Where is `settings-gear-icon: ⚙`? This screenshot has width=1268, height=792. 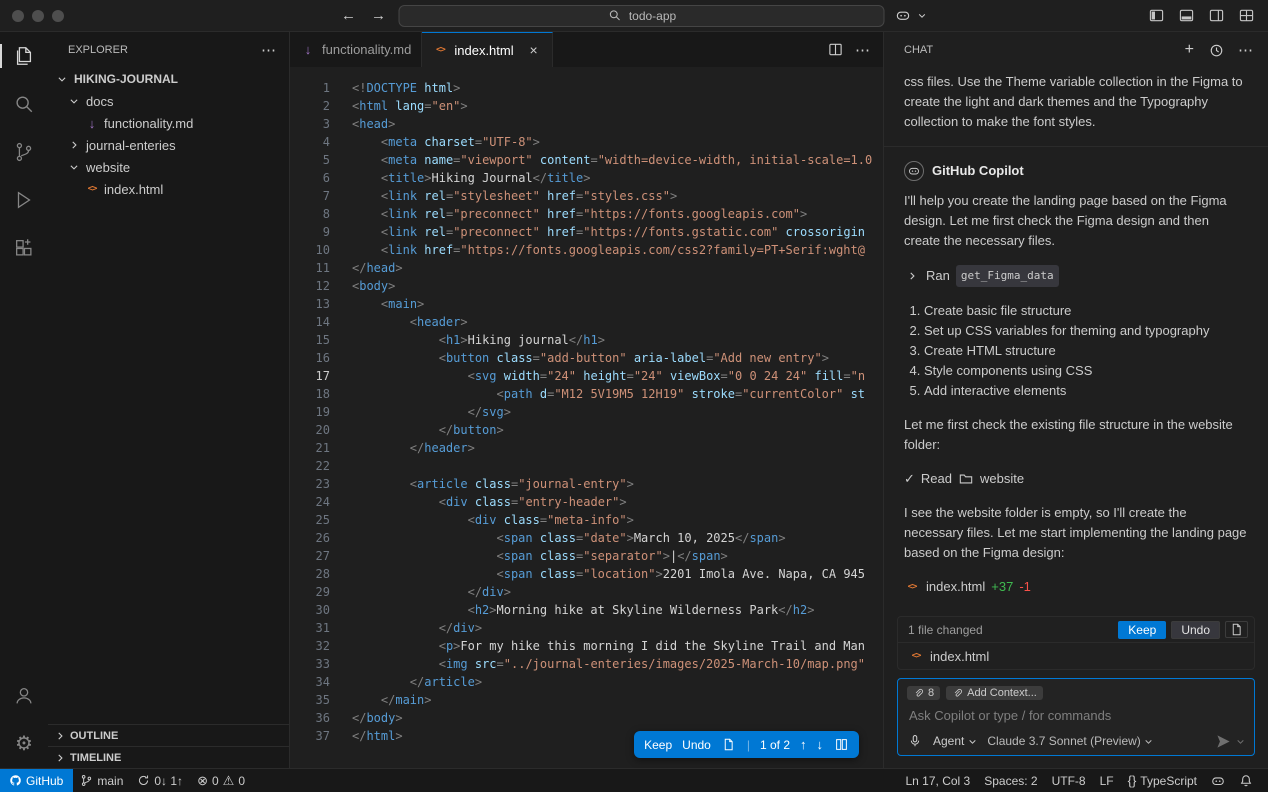 settings-gear-icon: ⚙ is located at coordinates (24, 744).